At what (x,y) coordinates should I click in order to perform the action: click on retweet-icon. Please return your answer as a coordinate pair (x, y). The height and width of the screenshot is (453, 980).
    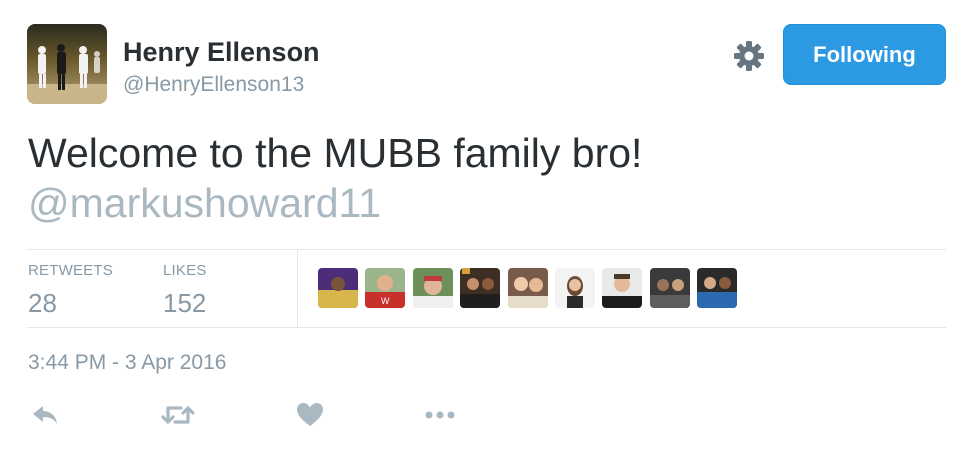
    Looking at the image, I should click on (178, 416).